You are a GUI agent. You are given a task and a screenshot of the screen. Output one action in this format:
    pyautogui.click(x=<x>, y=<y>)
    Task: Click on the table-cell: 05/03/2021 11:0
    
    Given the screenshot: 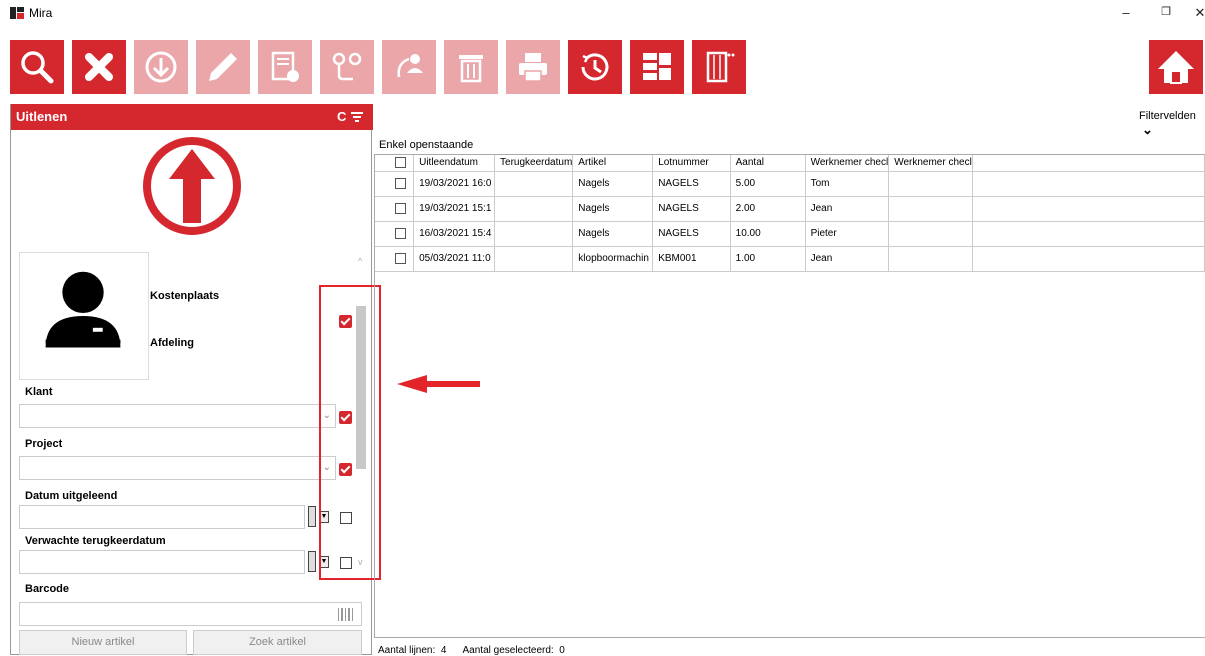 What is the action you would take?
    pyautogui.click(x=454, y=259)
    